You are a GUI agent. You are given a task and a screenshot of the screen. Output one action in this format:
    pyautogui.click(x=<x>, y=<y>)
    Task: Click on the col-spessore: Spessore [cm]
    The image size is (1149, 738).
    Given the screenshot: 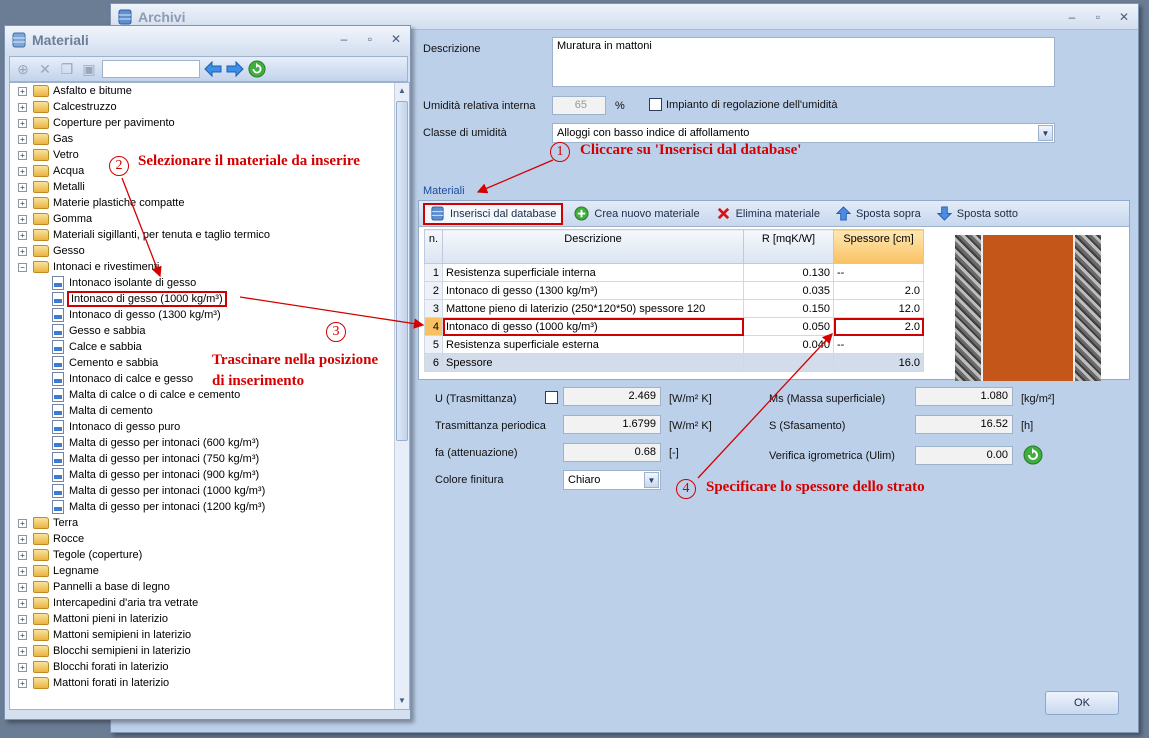 What is the action you would take?
    pyautogui.click(x=878, y=246)
    